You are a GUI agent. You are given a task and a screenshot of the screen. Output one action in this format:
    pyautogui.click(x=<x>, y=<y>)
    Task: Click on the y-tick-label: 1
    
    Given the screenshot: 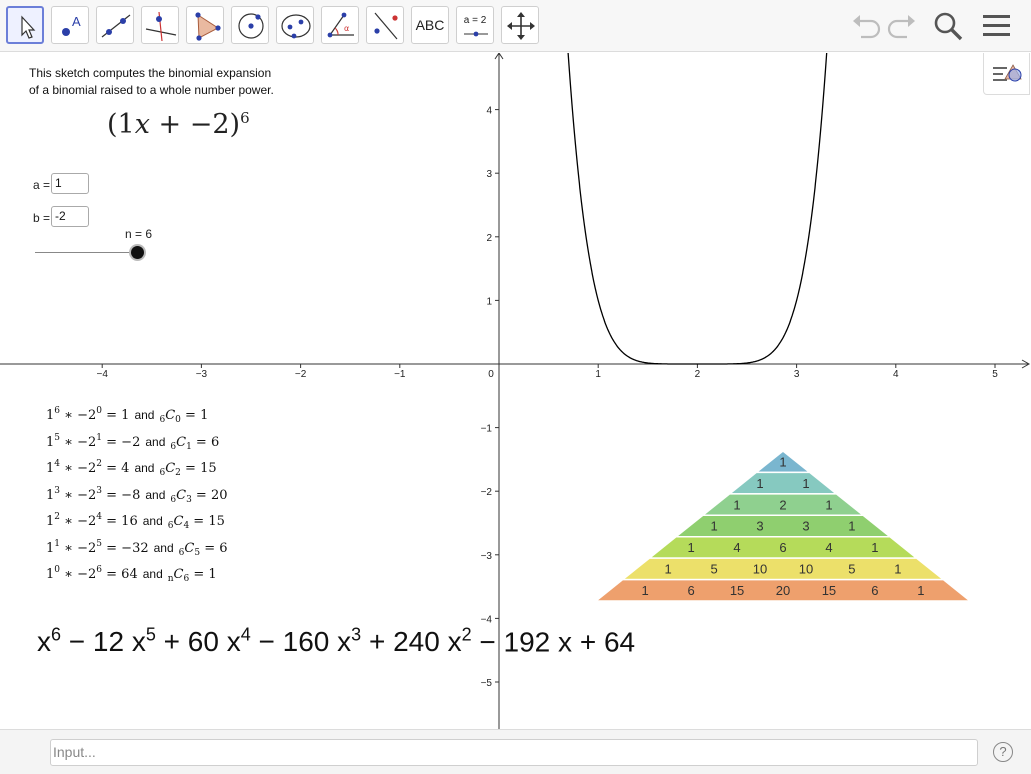 What is the action you would take?
    pyautogui.click(x=489, y=301)
    